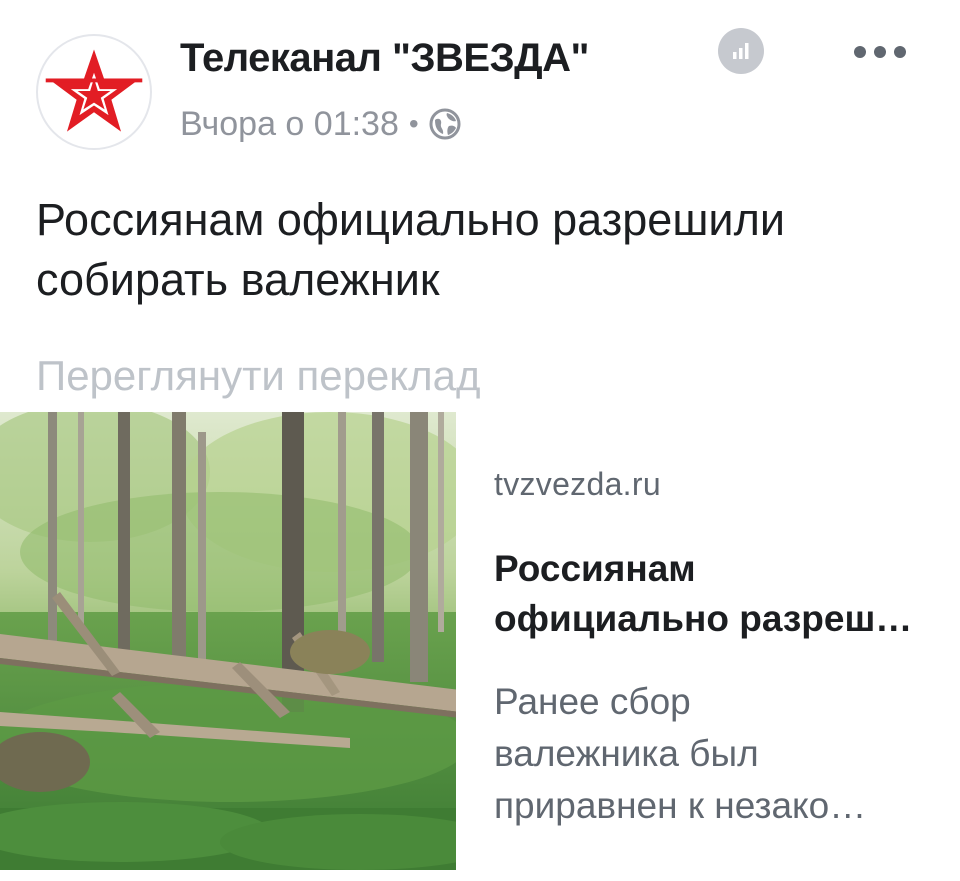  I want to click on red-star-logo, so click(94, 92).